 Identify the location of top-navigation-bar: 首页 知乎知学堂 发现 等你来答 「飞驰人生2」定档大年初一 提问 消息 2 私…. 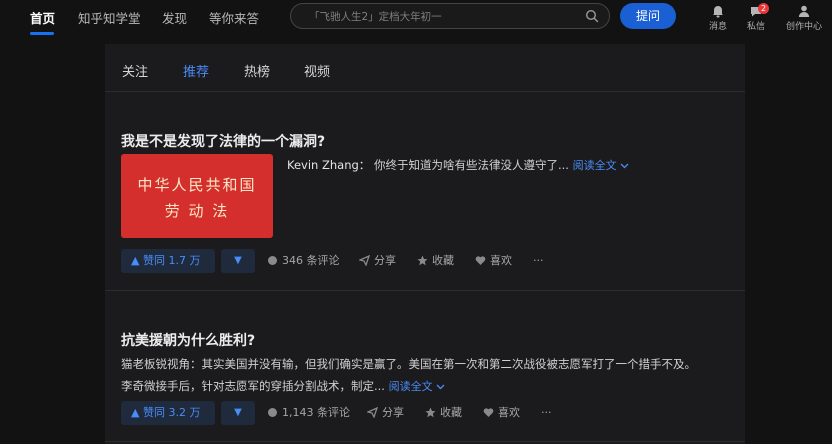
(416, 19).